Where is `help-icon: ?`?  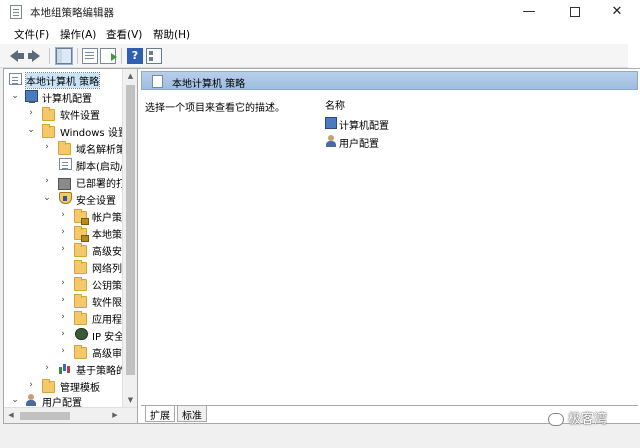 help-icon: ? is located at coordinates (135, 56).